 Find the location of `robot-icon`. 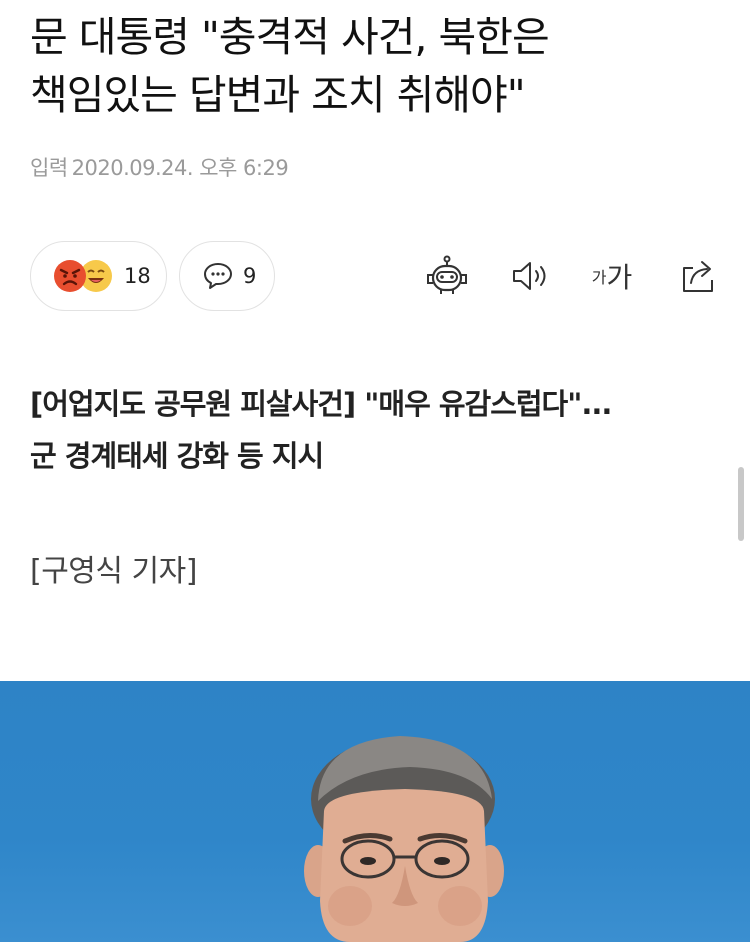

robot-icon is located at coordinates (447, 274).